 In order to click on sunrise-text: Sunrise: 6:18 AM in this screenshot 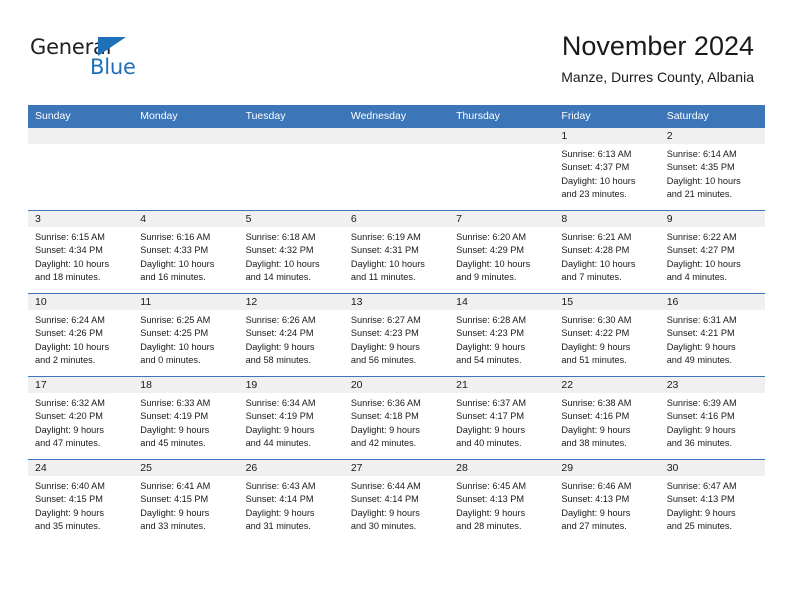, I will do `click(280, 237)`.